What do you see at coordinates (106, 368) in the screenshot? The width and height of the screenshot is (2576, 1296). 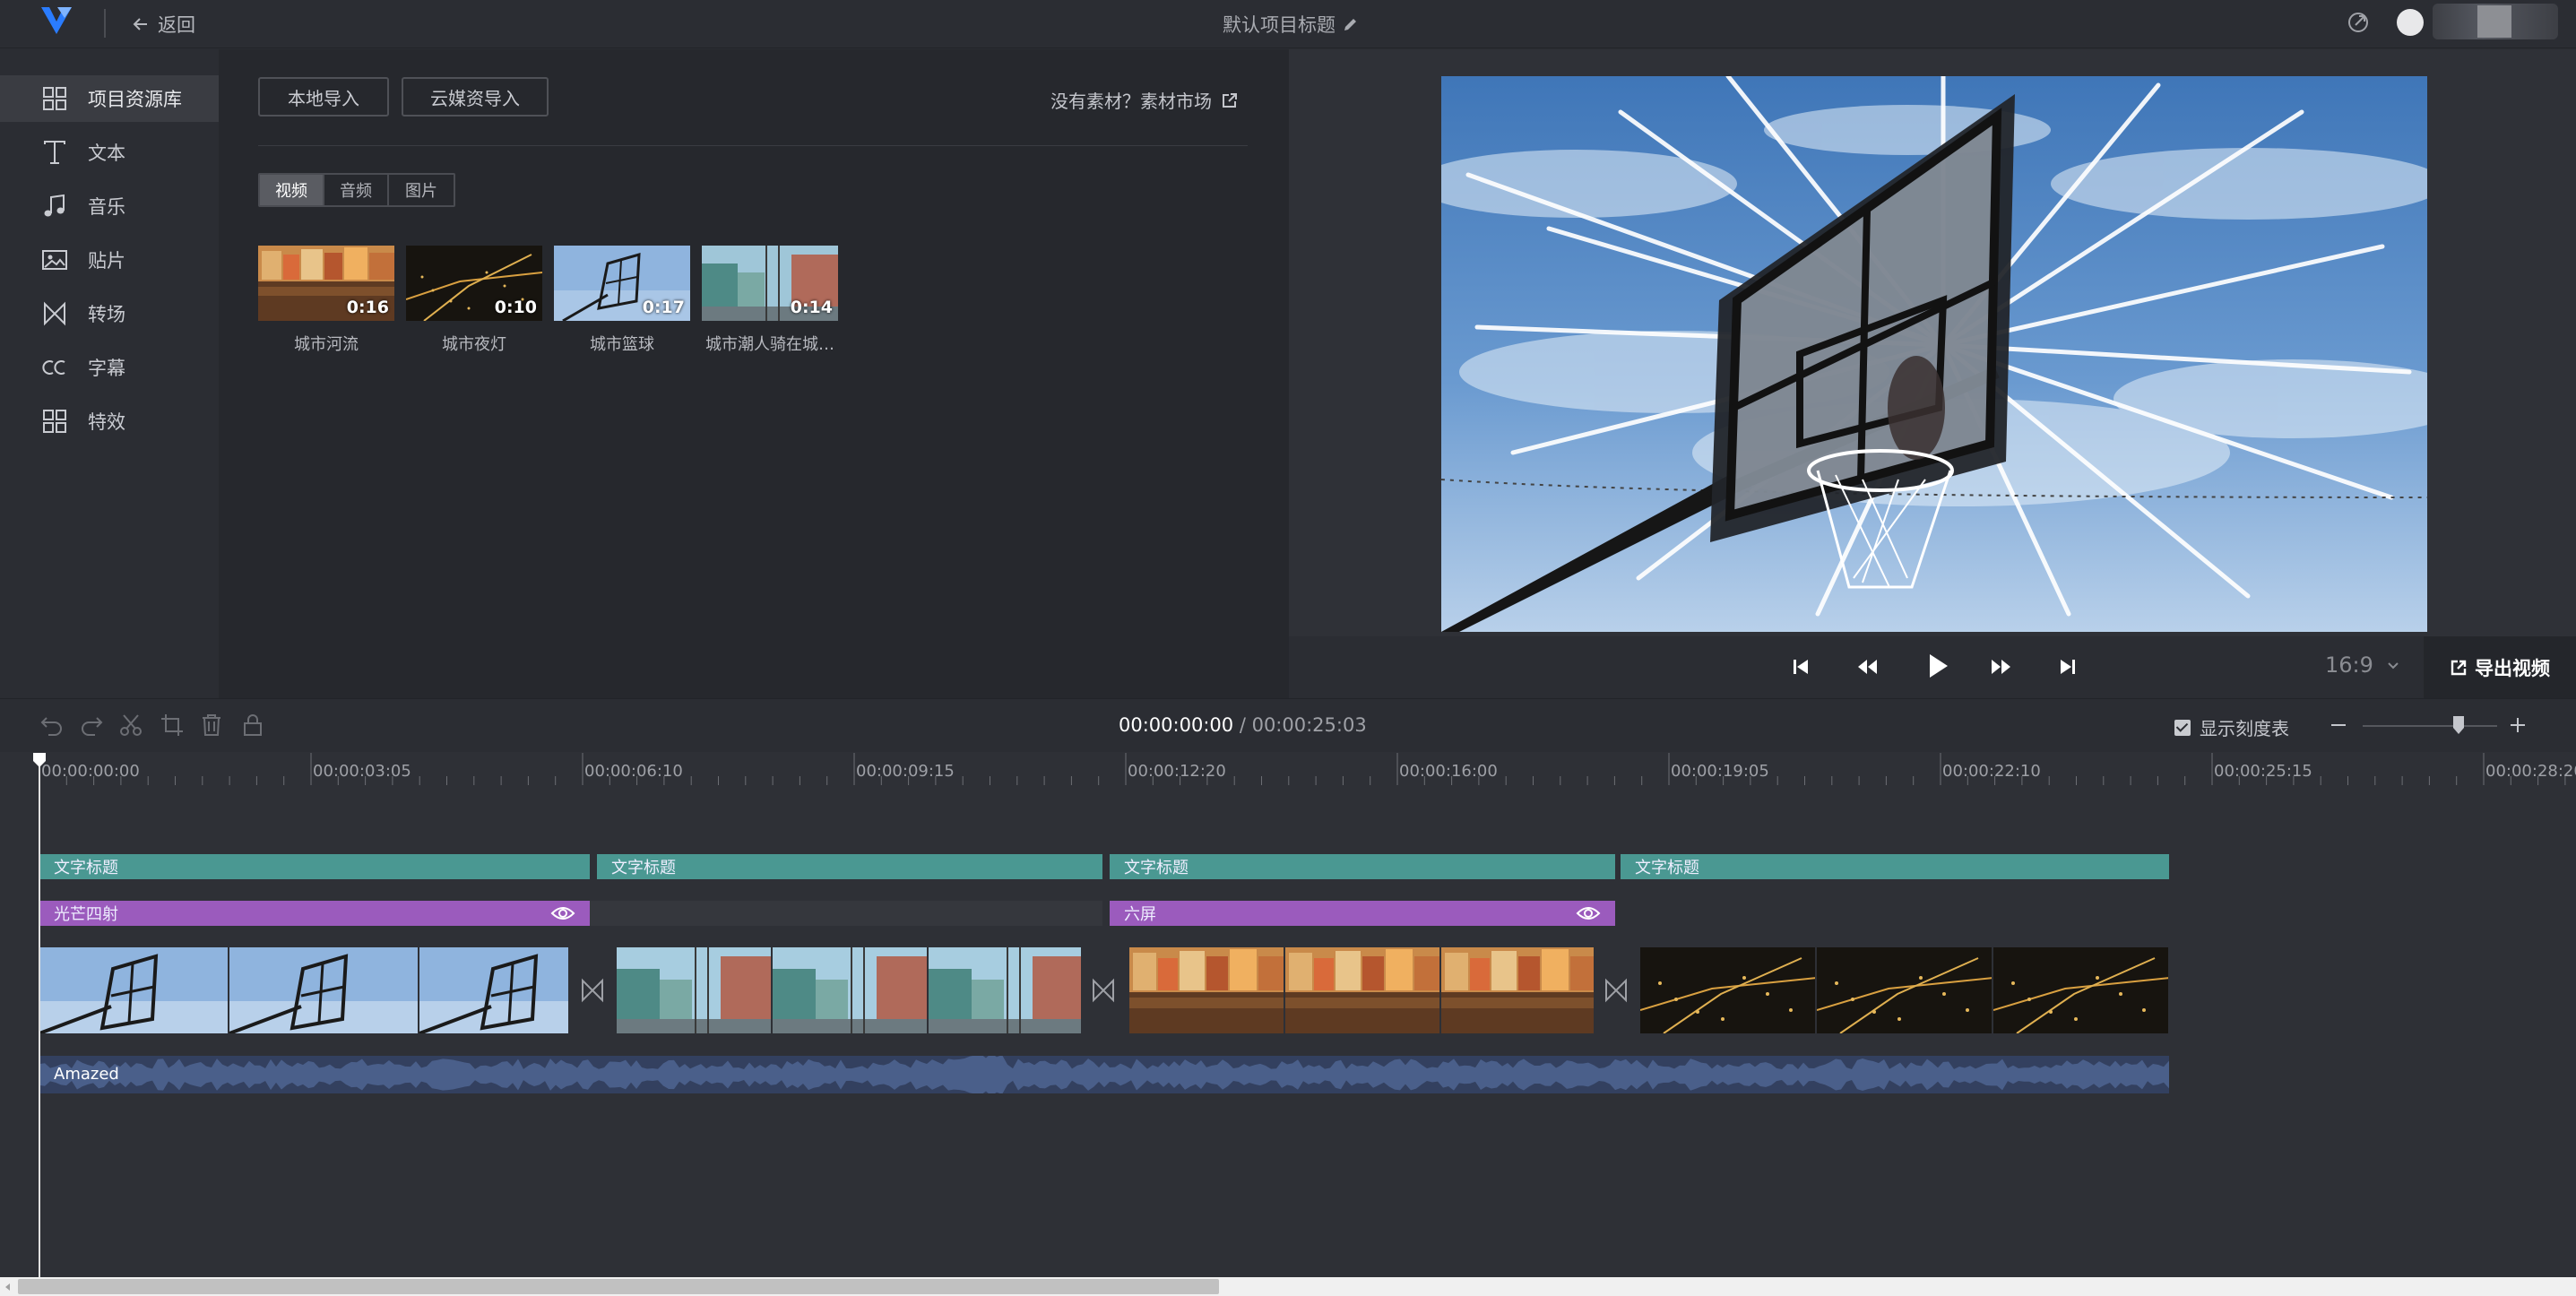 I see `sidebar-item-label: 字幕` at bounding box center [106, 368].